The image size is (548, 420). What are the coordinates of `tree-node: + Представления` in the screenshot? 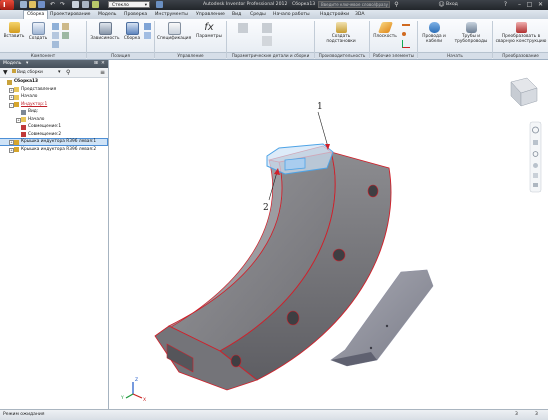 It's located at (53, 90).